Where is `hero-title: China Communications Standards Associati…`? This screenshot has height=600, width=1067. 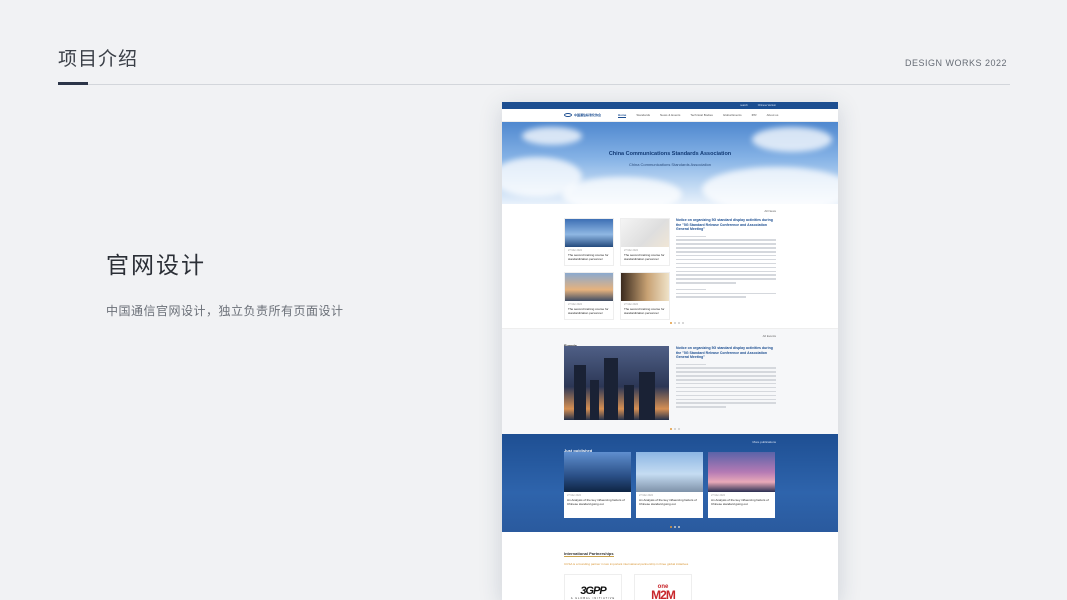 hero-title: China Communications Standards Associati… is located at coordinates (670, 154).